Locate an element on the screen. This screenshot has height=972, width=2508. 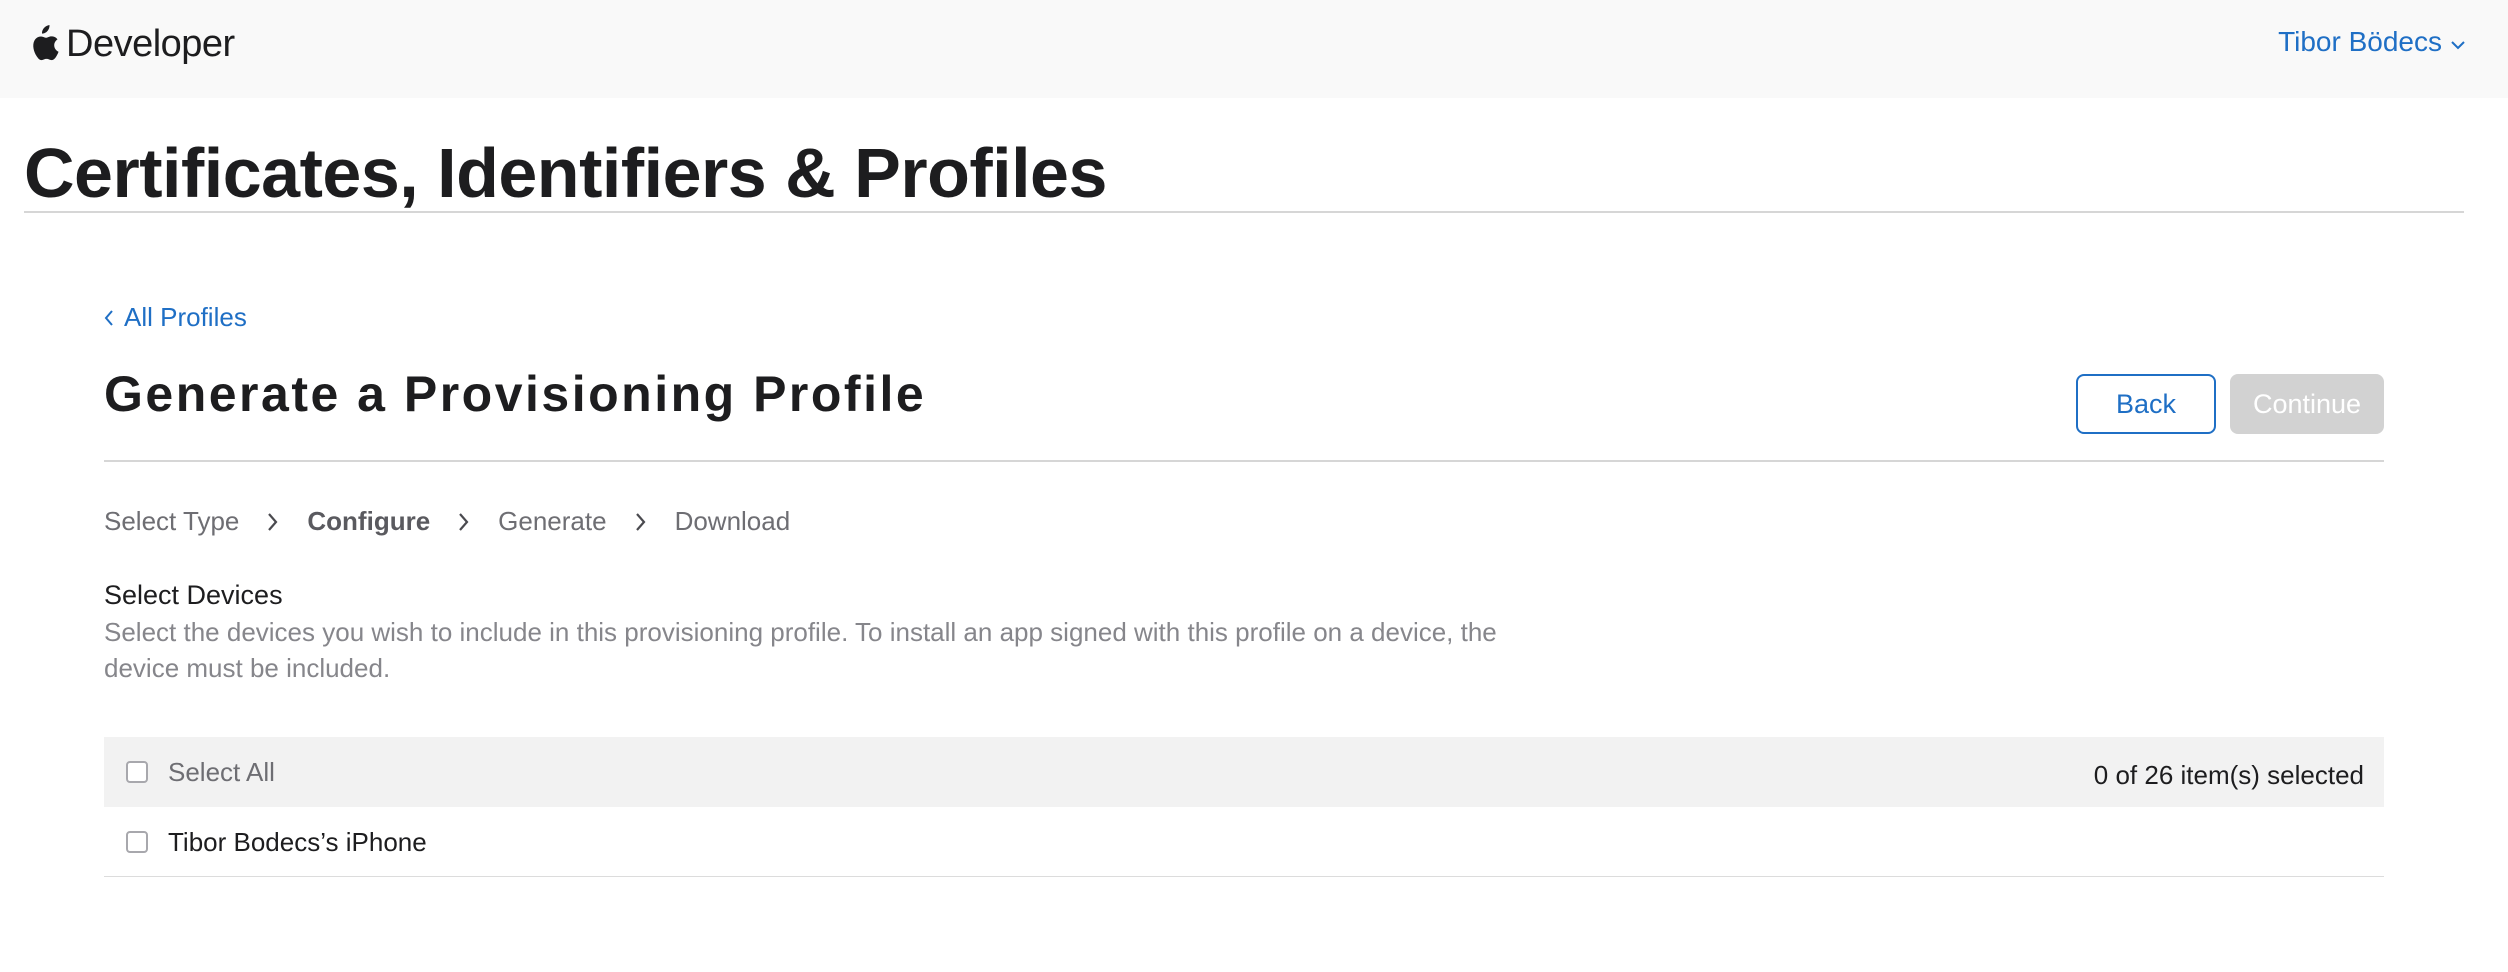
all-profiles-link: All Profiles is located at coordinates (175, 317).